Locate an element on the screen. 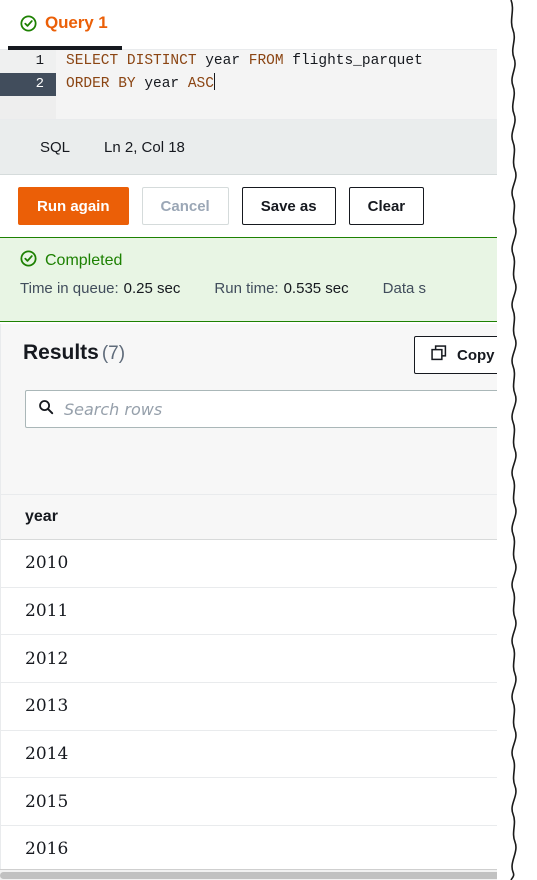  tab-label: Query 1 is located at coordinates (76, 22).